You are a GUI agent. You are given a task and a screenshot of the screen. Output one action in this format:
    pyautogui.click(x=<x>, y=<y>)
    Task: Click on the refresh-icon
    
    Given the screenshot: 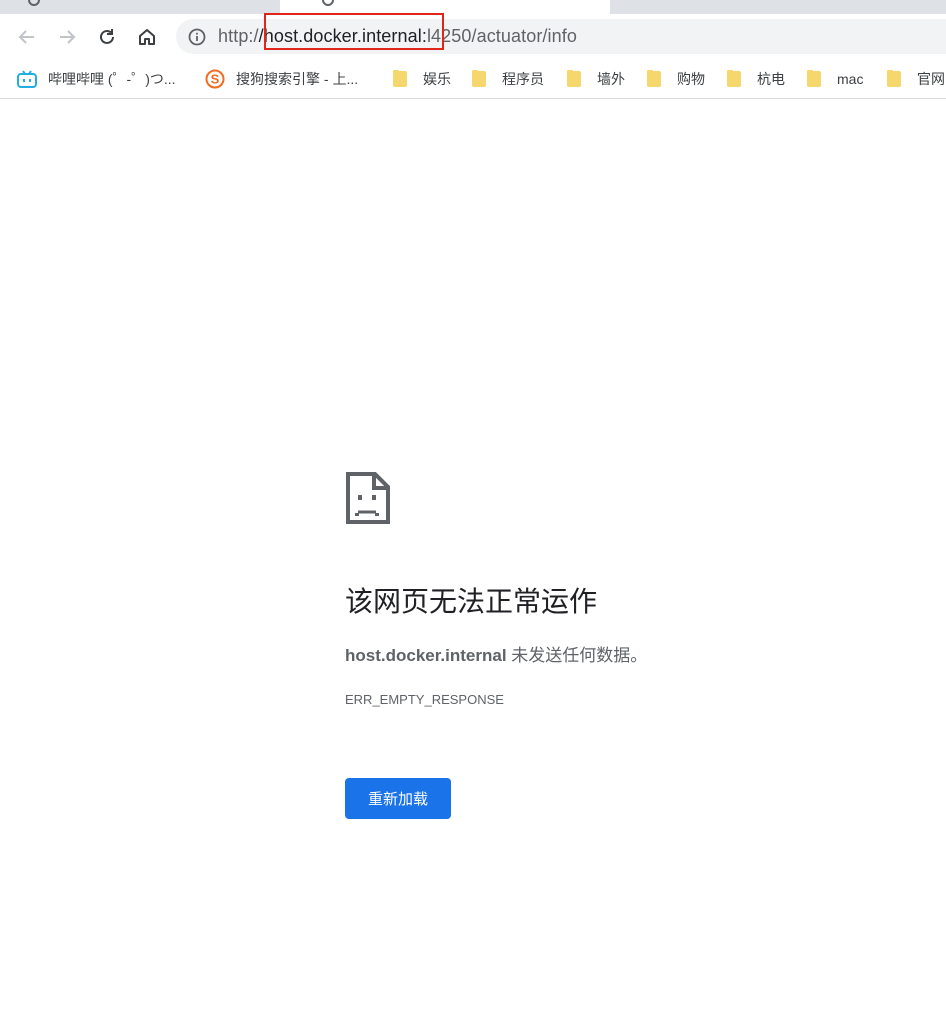 What is the action you would take?
    pyautogui.click(x=107, y=36)
    